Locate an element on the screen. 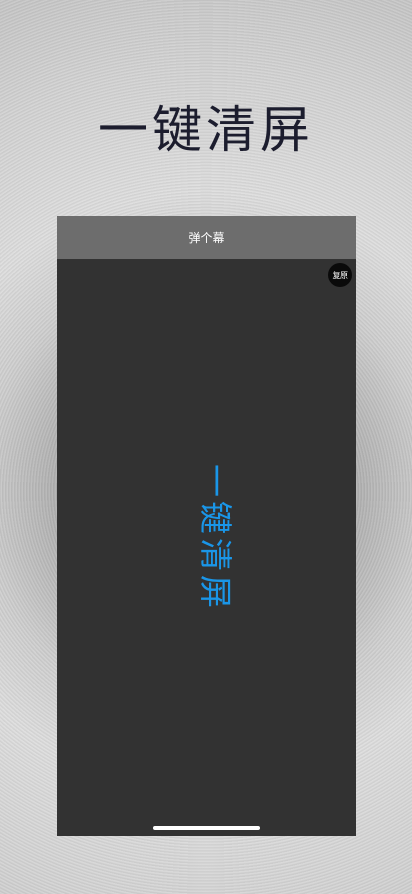 This screenshot has height=894, width=412. danmaku-text: 一键清屏 is located at coordinates (215, 538).